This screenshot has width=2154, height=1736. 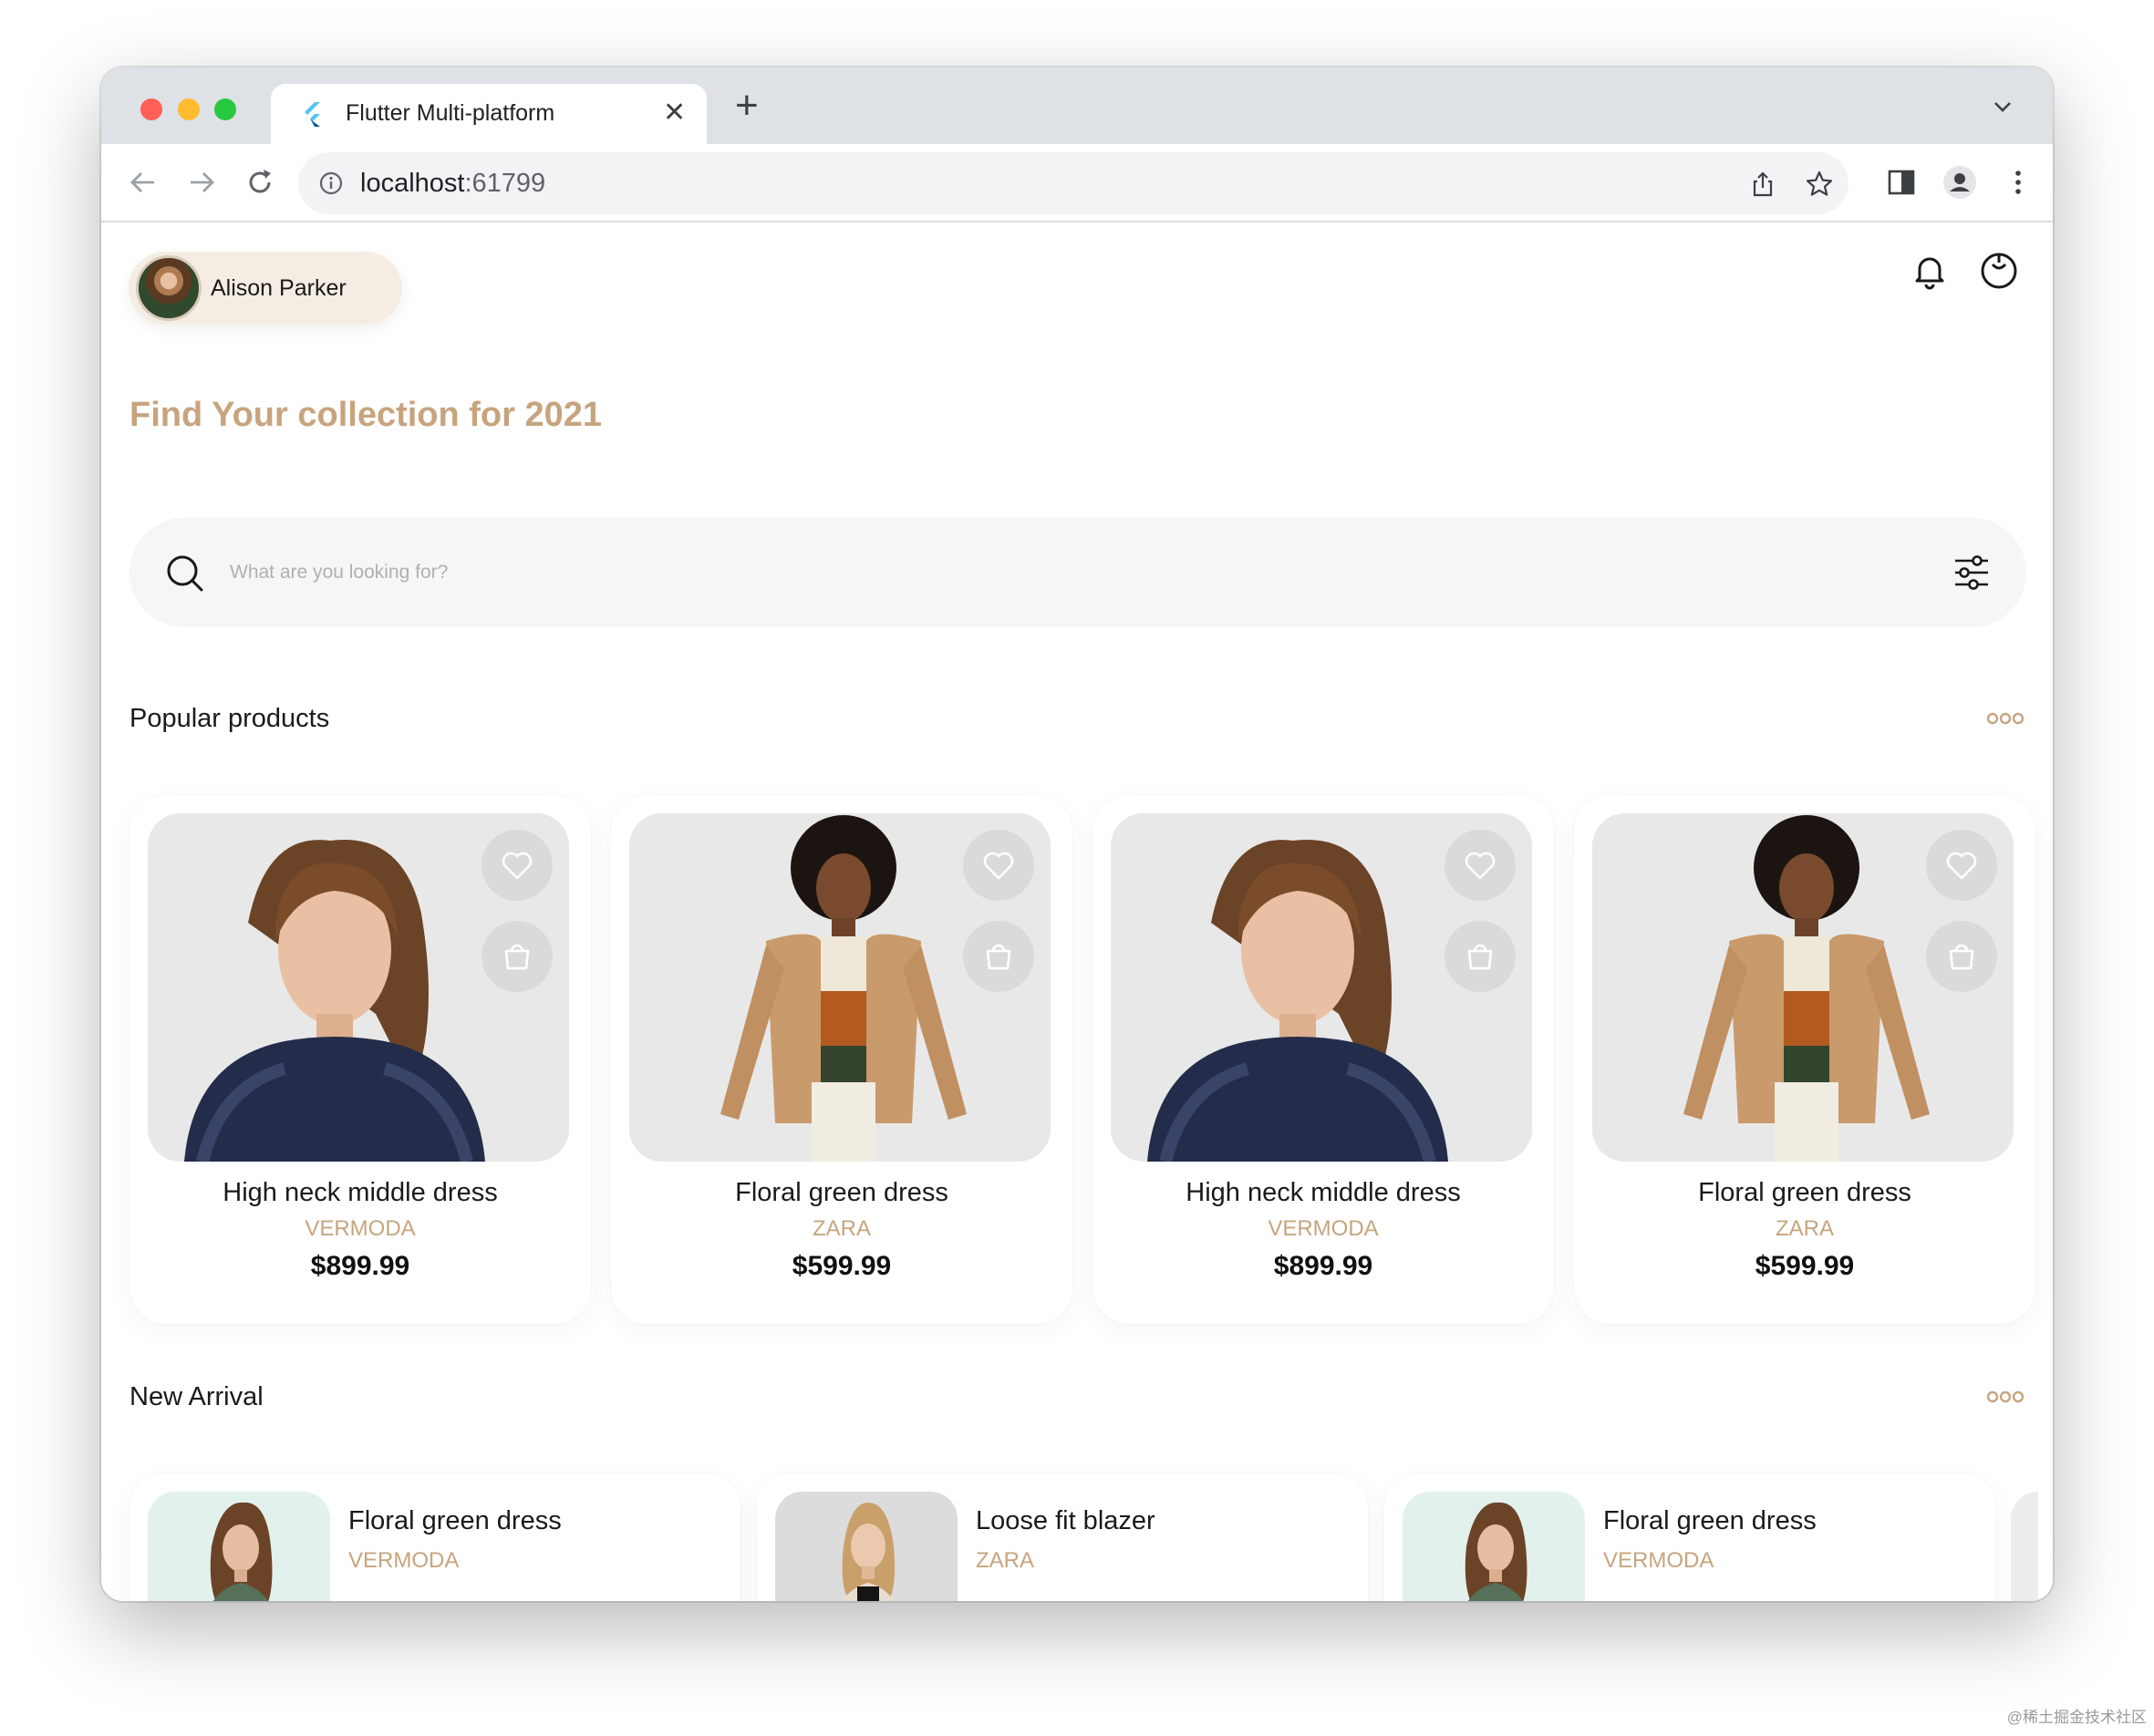 What do you see at coordinates (229, 718) in the screenshot?
I see `popular-section-title: Popular products` at bounding box center [229, 718].